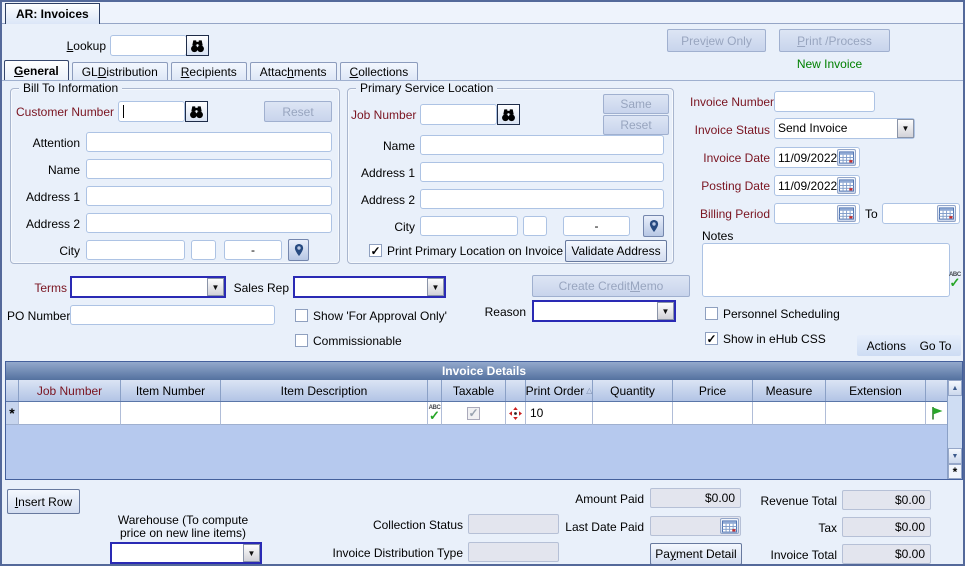  What do you see at coordinates (955, 422) in the screenshot?
I see `scrollbar-track` at bounding box center [955, 422].